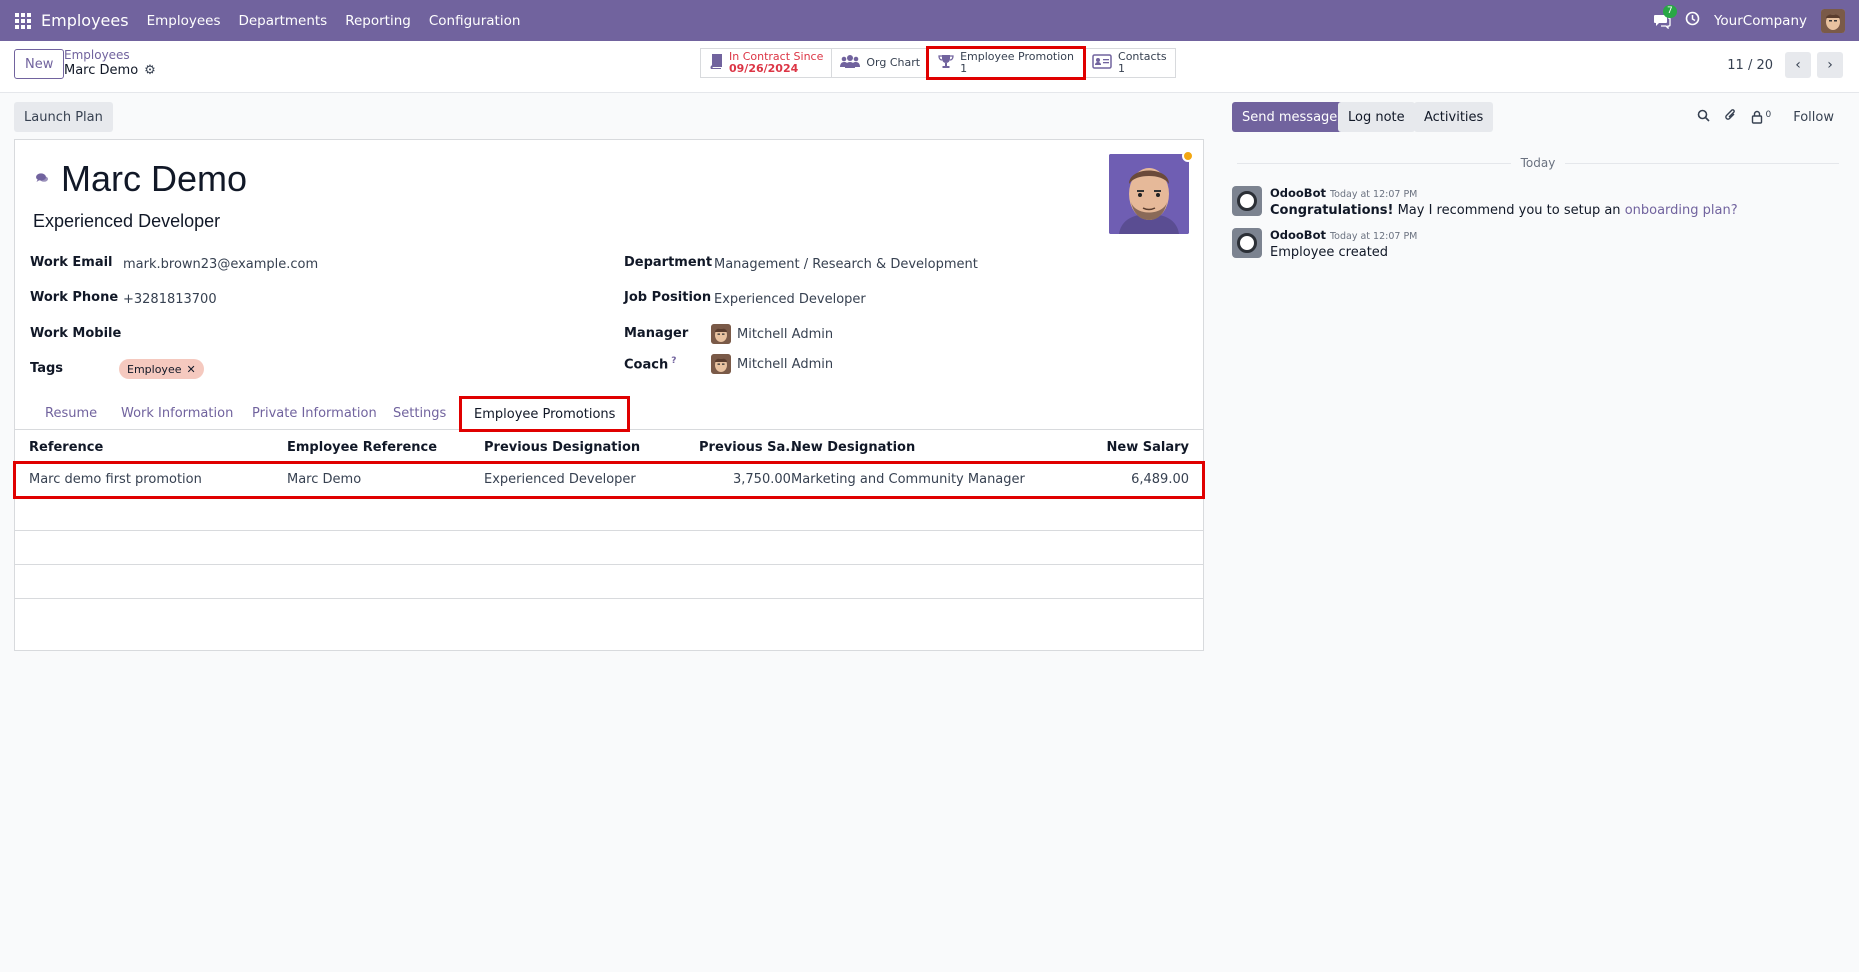 The width and height of the screenshot is (1859, 972). I want to click on pager-value: 11 / 20, so click(1750, 65).